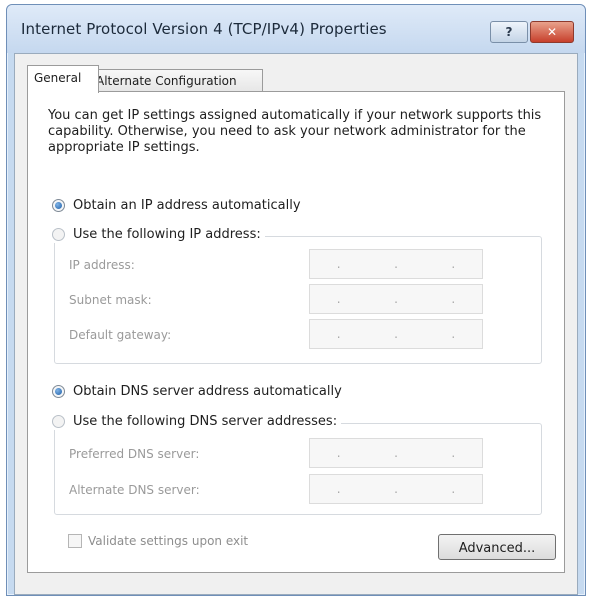  I want to click on subnet-mask-input: . . ., so click(396, 299).